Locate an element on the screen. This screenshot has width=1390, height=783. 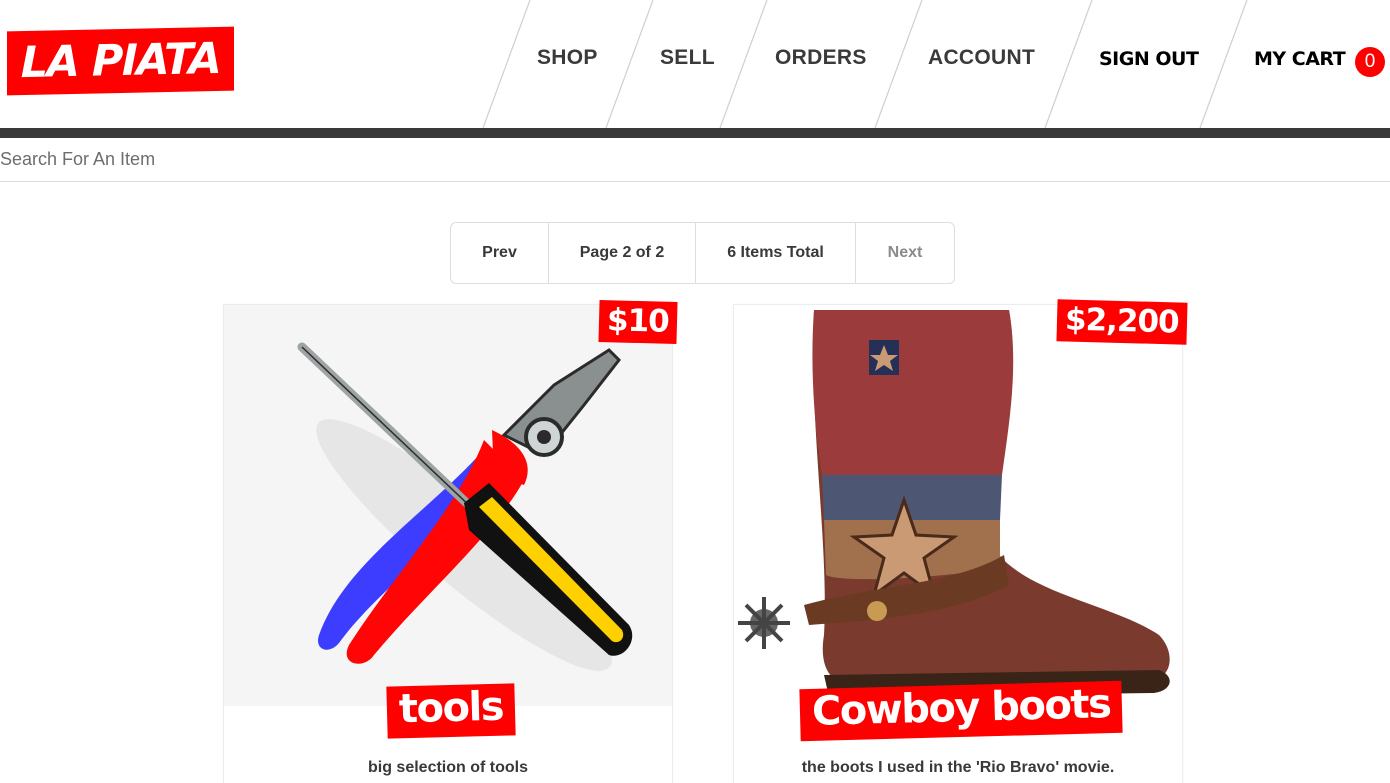
next-button: Next is located at coordinates (905, 253).